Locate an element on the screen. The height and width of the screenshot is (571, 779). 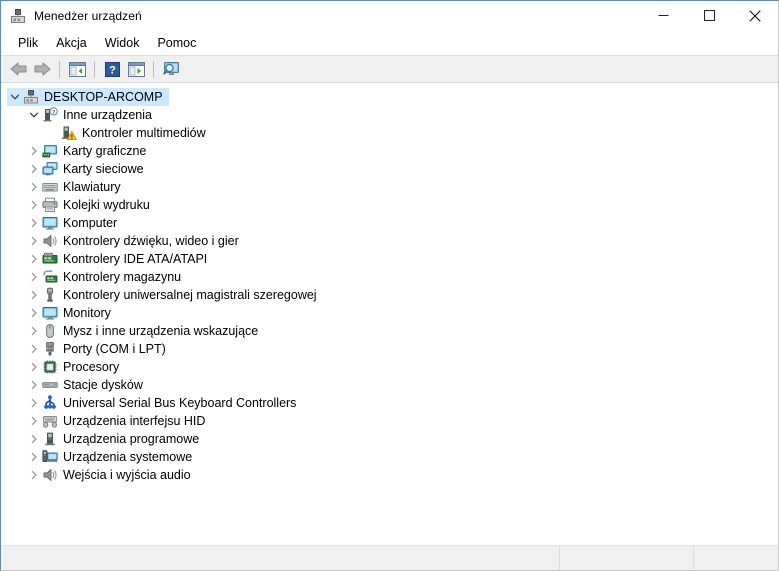
help-button: ? is located at coordinates (112, 69).